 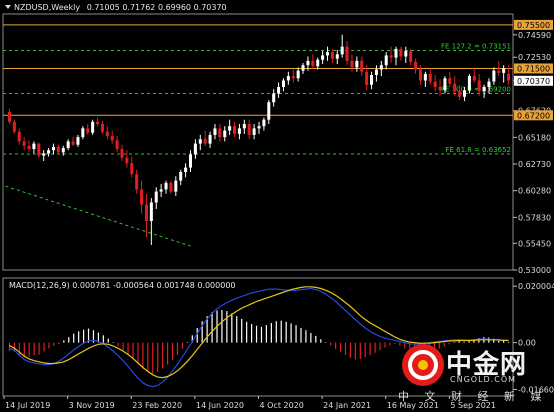 What do you see at coordinates (533, 81) in the screenshot?
I see `current-price-label: 0.70370` at bounding box center [533, 81].